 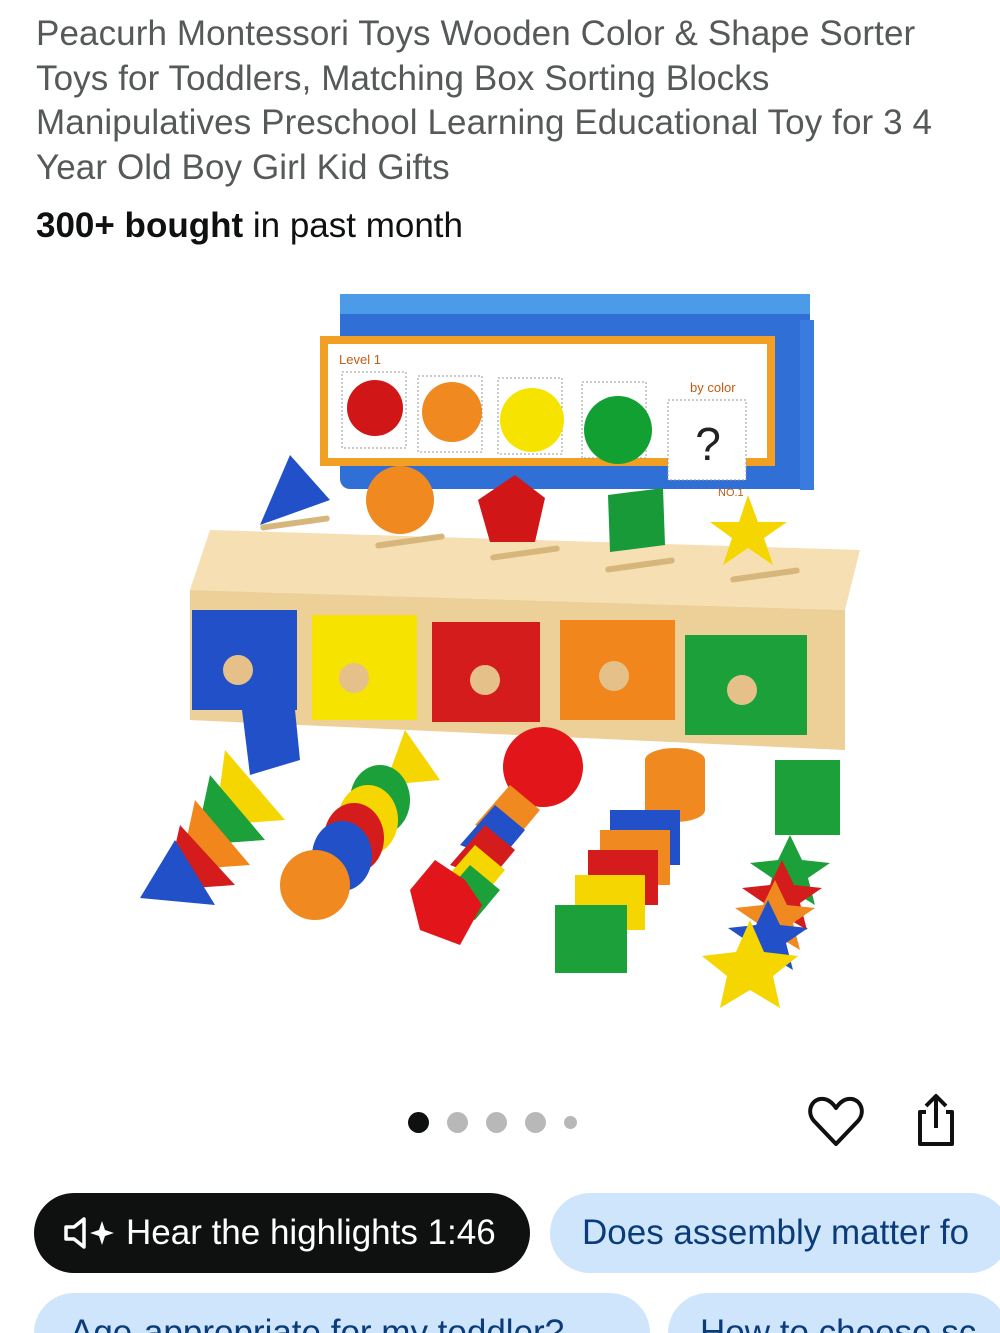 I want to click on share-icon, so click(x=936, y=1120).